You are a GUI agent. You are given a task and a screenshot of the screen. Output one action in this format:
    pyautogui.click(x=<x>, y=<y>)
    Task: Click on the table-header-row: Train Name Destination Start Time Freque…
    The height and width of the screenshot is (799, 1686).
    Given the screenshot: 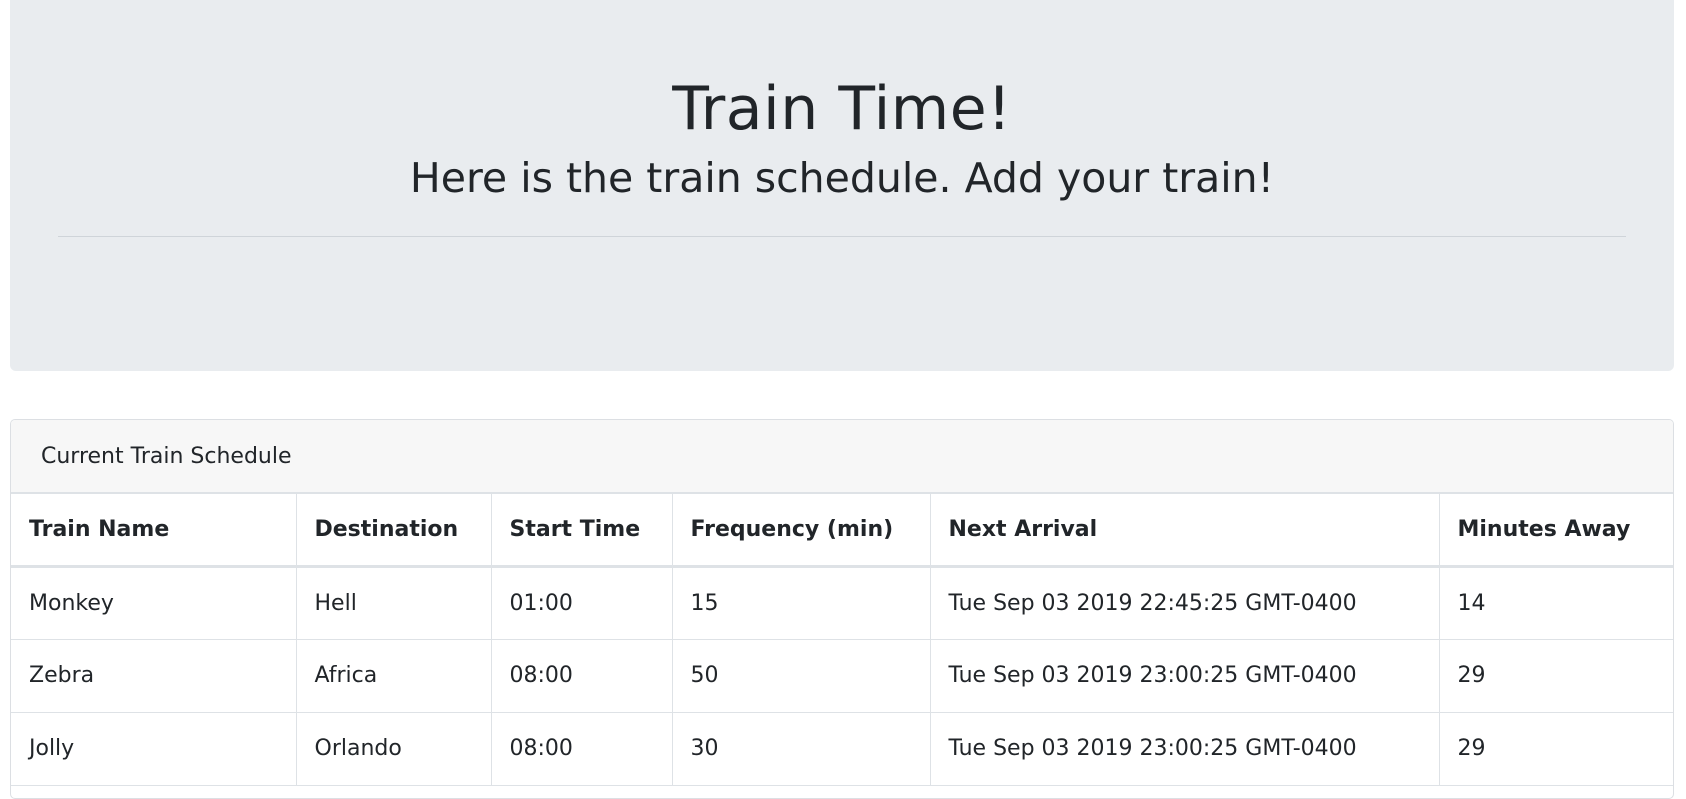 What is the action you would take?
    pyautogui.click(x=842, y=531)
    